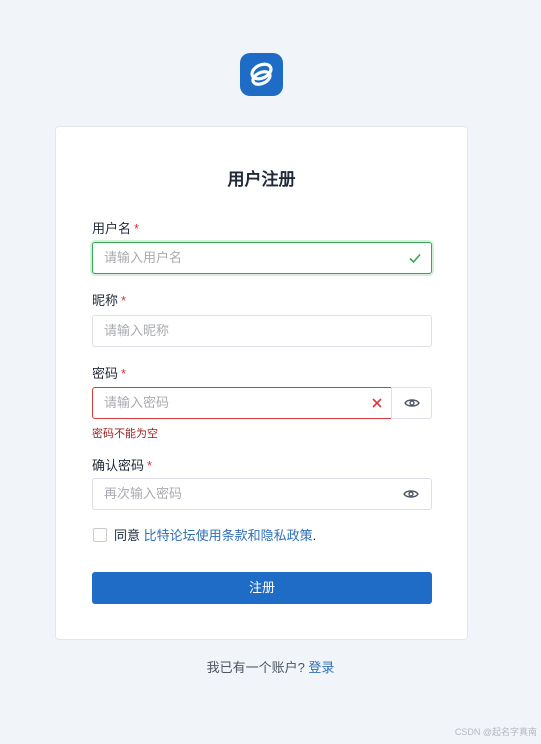 This screenshot has width=541, height=744. I want to click on terms-link: 比特论坛使用条款和隐私政策, so click(228, 535).